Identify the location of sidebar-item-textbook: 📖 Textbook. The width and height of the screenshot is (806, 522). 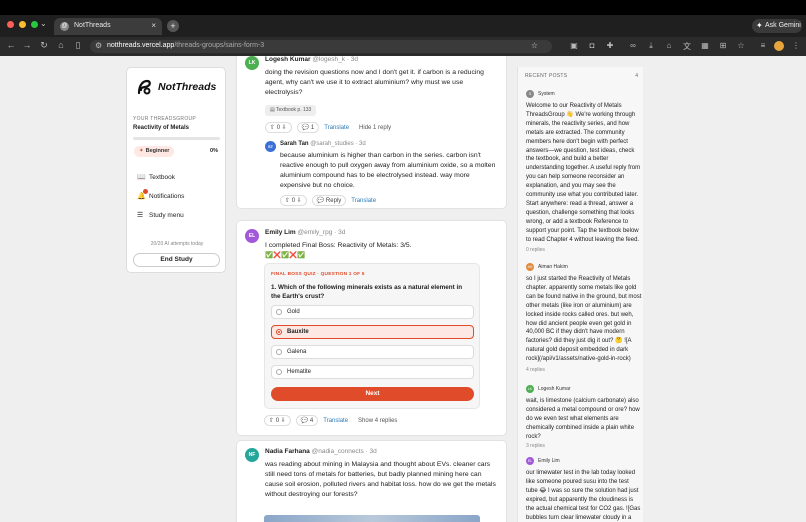
(156, 177).